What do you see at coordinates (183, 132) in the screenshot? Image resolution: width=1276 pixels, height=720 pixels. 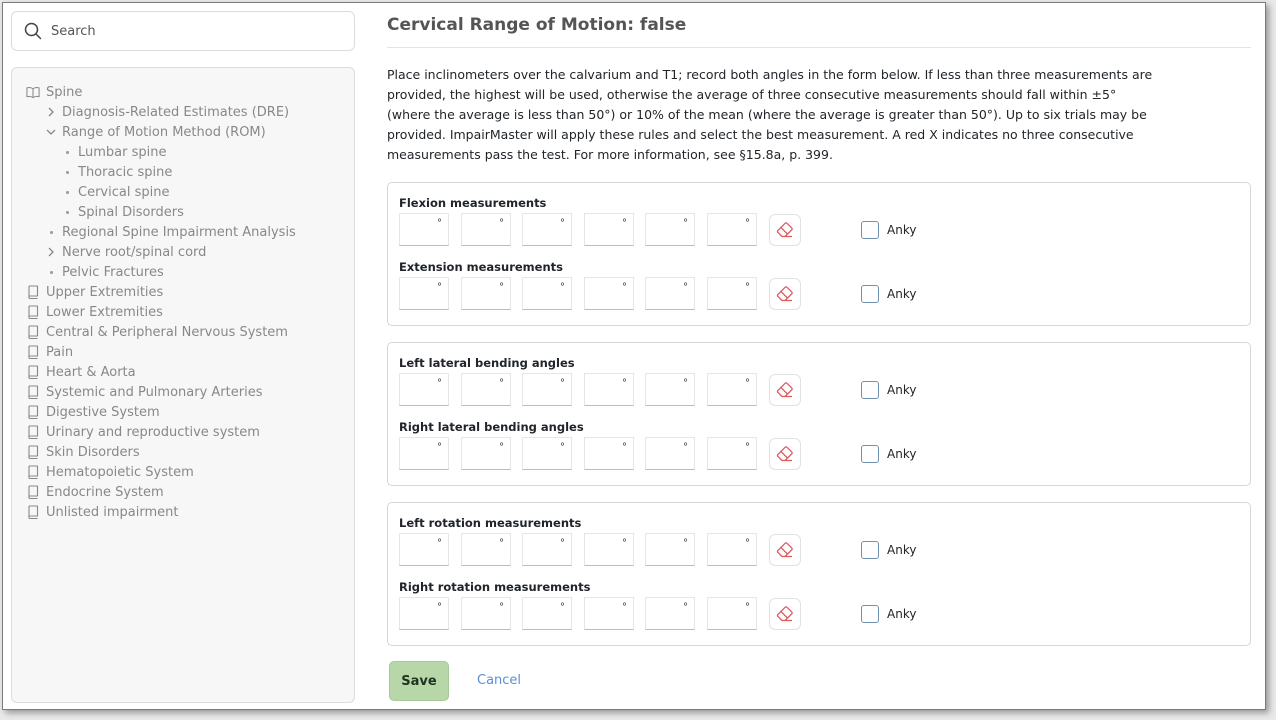 I see `sidebar-item: Range of Motion Method (ROM)` at bounding box center [183, 132].